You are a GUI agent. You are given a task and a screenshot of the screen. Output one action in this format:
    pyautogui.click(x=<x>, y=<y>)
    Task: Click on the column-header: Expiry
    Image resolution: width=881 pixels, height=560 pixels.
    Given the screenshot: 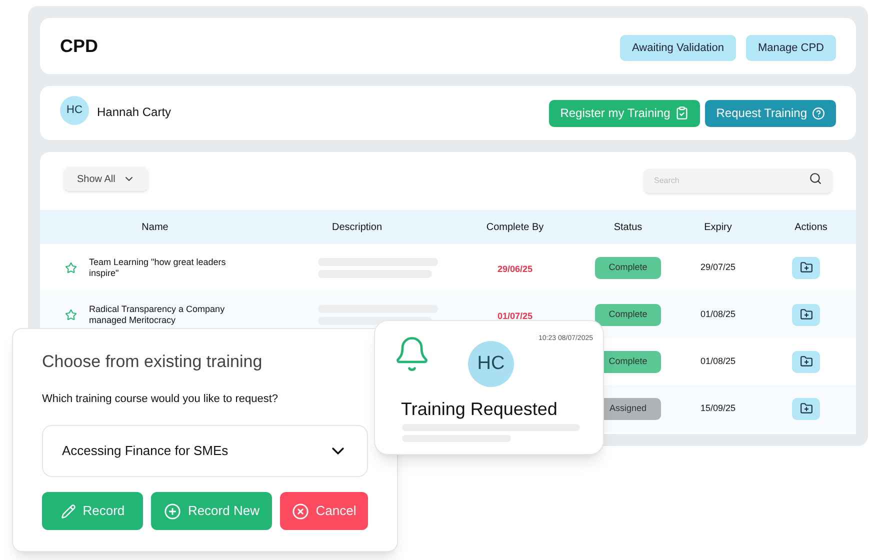 What is the action you would take?
    pyautogui.click(x=718, y=227)
    